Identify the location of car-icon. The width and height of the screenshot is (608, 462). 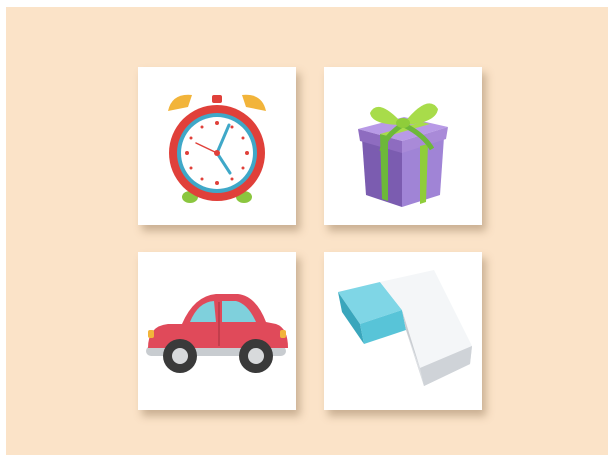
(217, 333).